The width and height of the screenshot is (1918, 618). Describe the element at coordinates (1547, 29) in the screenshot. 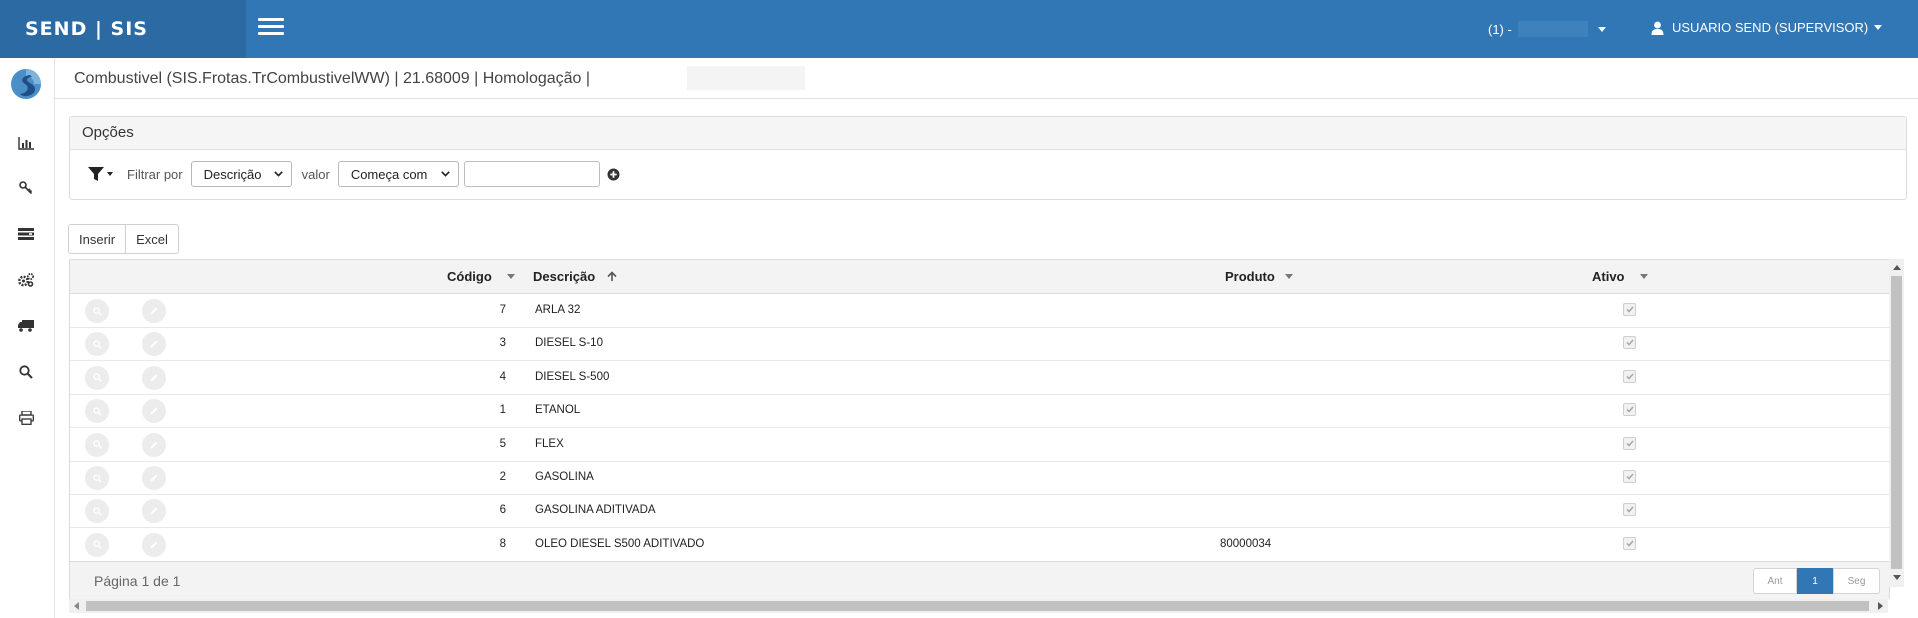

I see `environment-dropdown: (1) -` at that location.